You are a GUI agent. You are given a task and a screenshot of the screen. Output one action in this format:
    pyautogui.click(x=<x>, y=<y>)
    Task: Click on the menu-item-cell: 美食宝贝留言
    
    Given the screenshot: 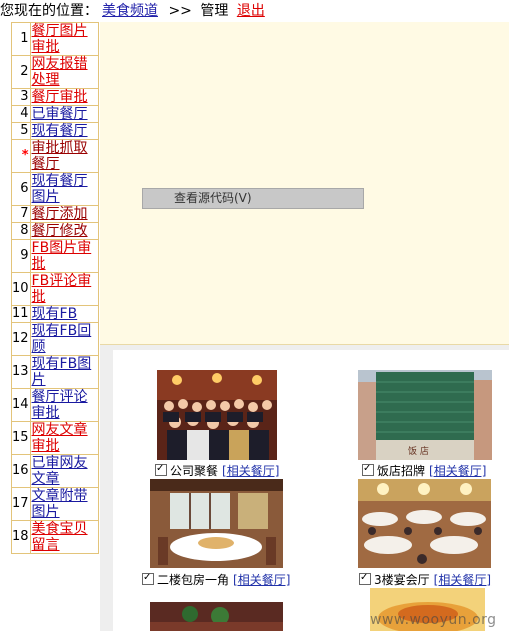 What is the action you would take?
    pyautogui.click(x=64, y=537)
    